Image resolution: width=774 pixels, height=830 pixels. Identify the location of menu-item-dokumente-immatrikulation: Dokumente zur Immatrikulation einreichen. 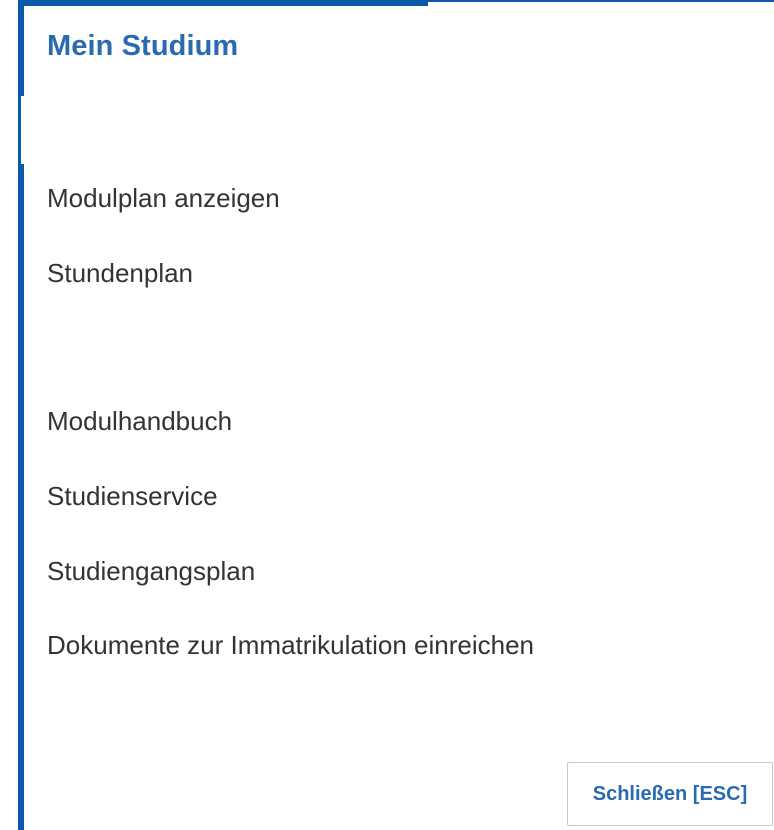
(290, 645).